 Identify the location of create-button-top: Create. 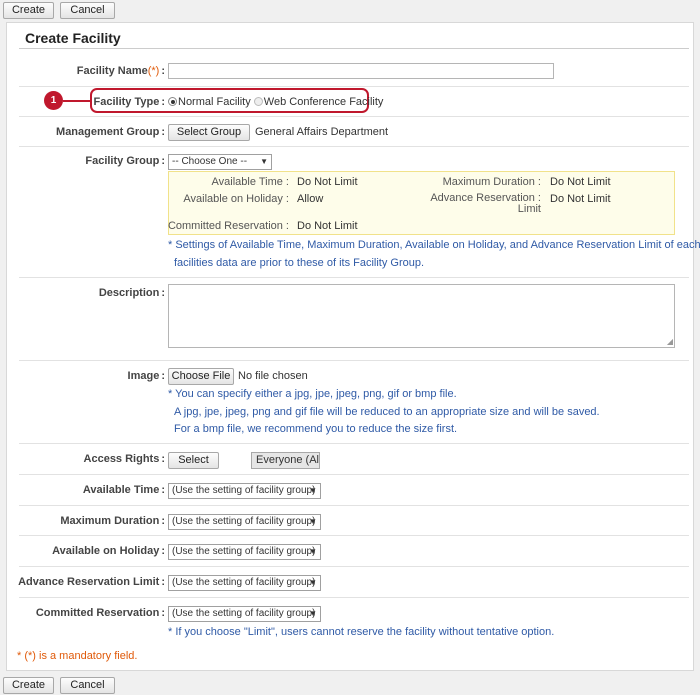
(28, 10).